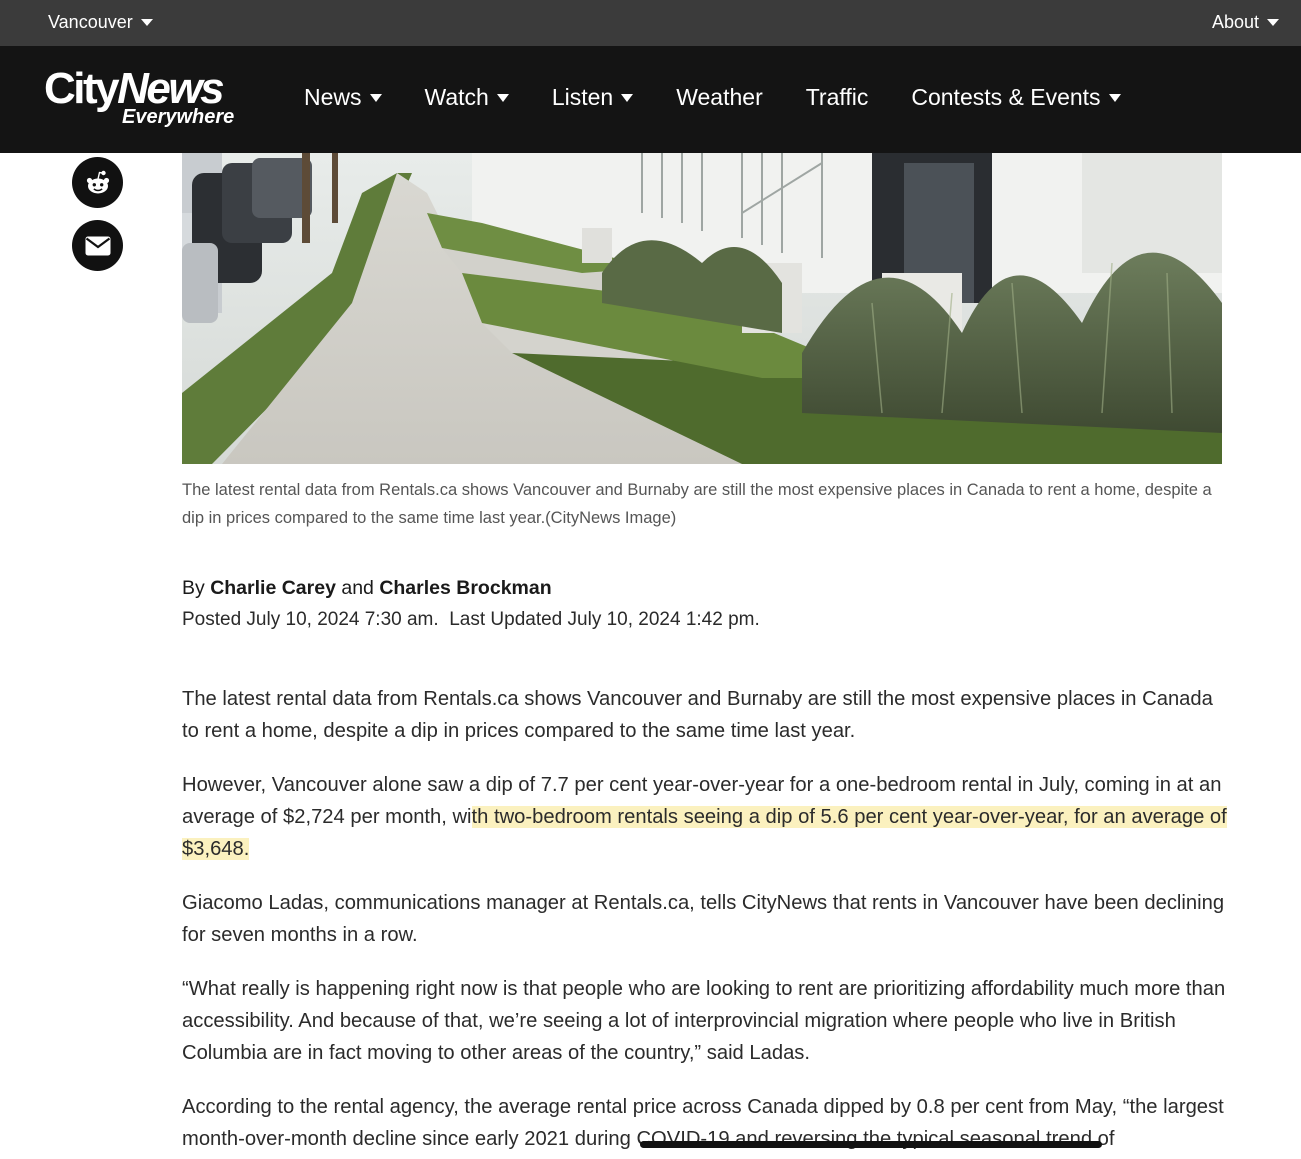 The width and height of the screenshot is (1301, 1159). What do you see at coordinates (465, 588) in the screenshot?
I see `author-link-2: Charles Brockman` at bounding box center [465, 588].